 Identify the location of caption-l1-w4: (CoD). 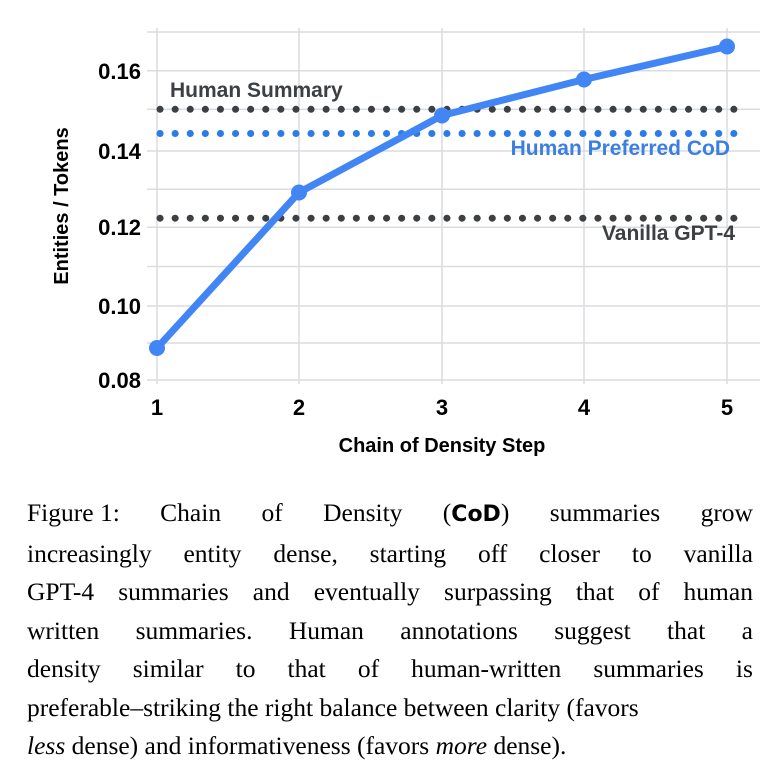
(476, 512).